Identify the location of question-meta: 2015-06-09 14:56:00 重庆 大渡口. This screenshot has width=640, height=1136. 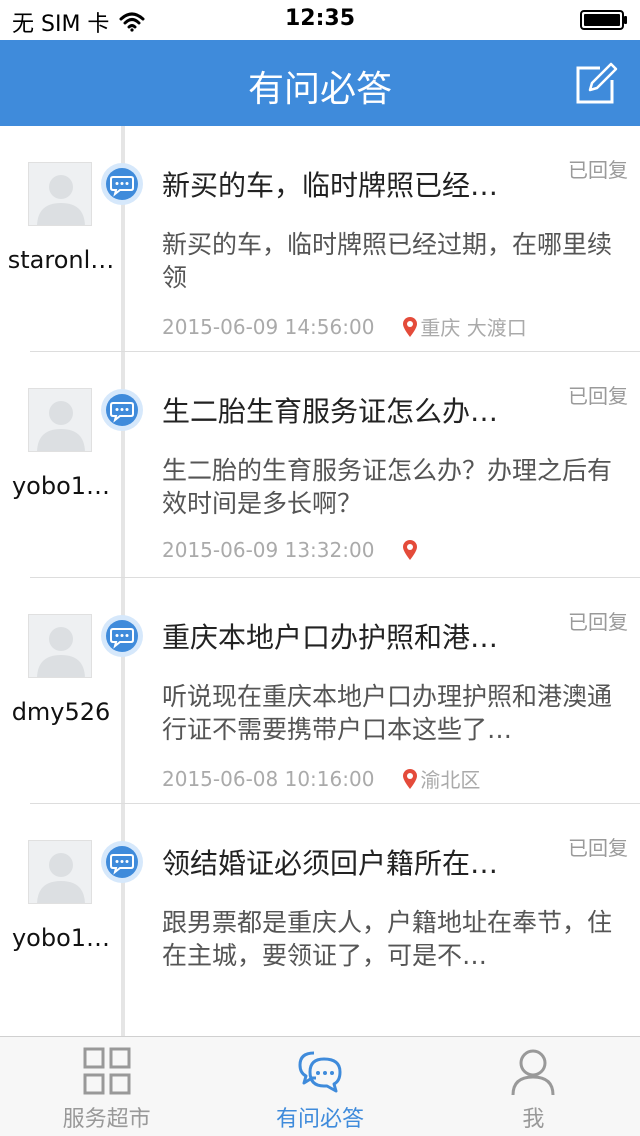
(344, 326).